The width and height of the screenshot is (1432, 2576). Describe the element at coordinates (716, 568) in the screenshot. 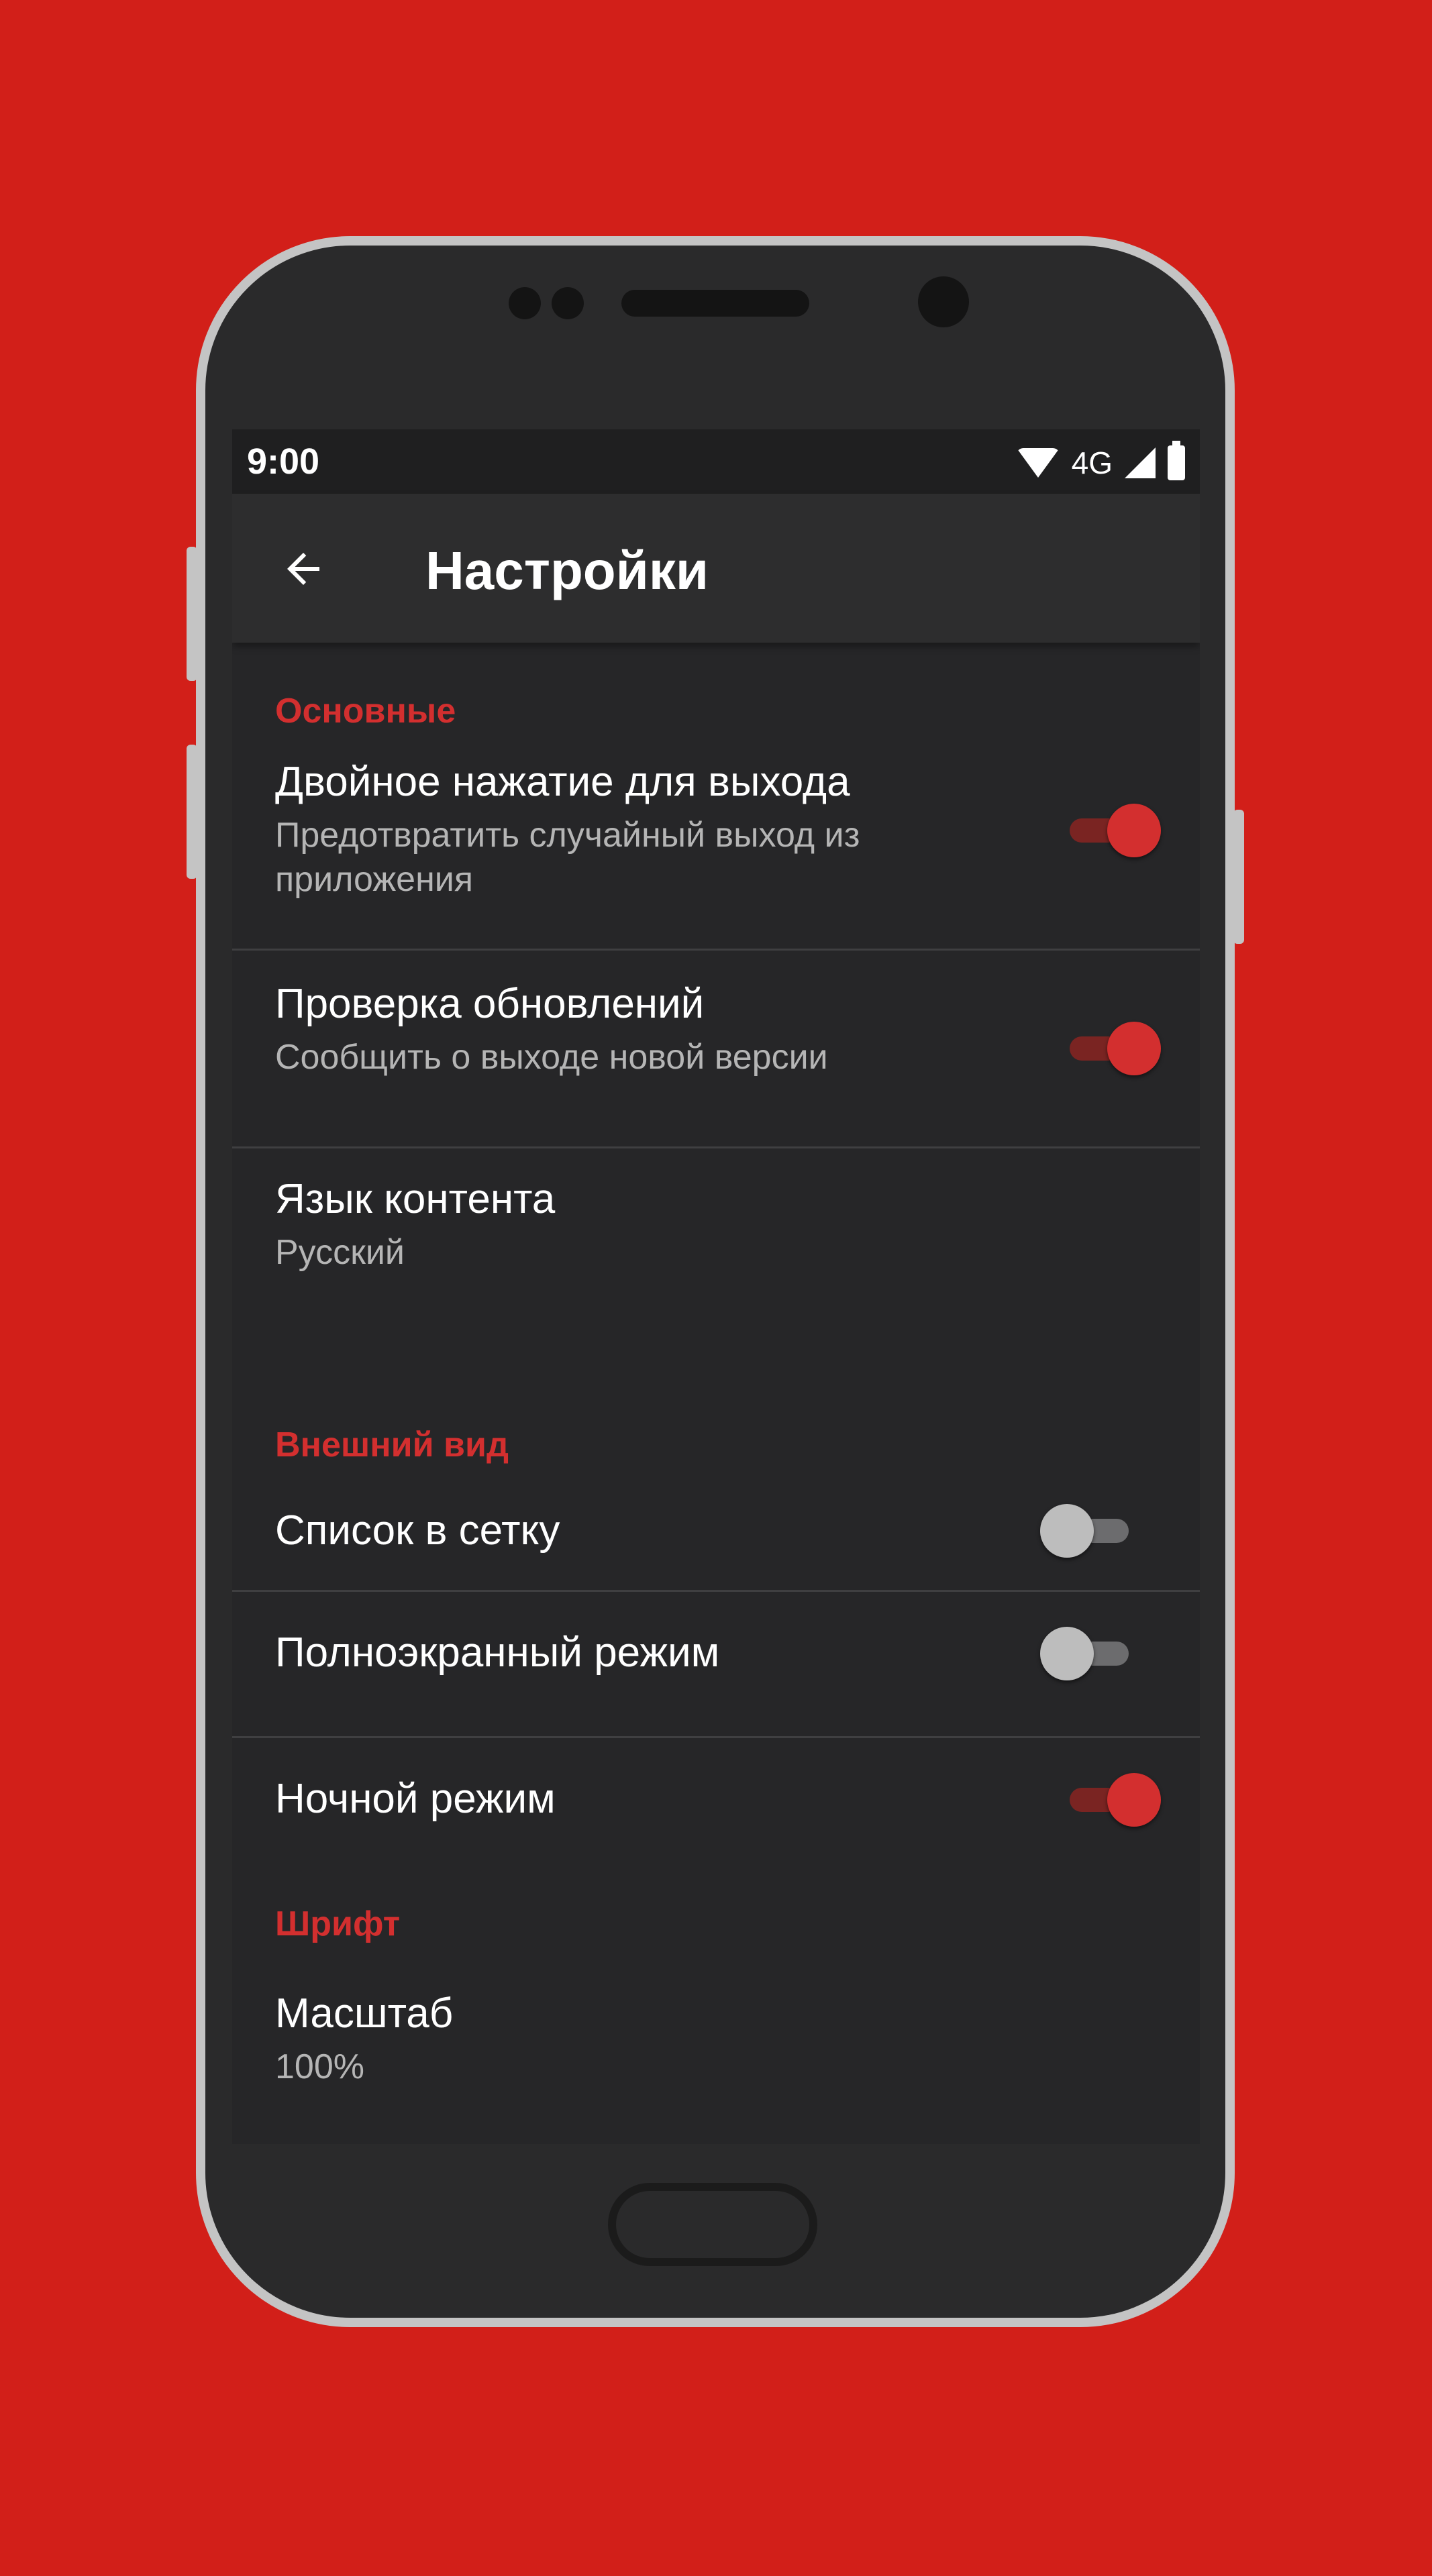

I see `app-bar: Настройки` at that location.